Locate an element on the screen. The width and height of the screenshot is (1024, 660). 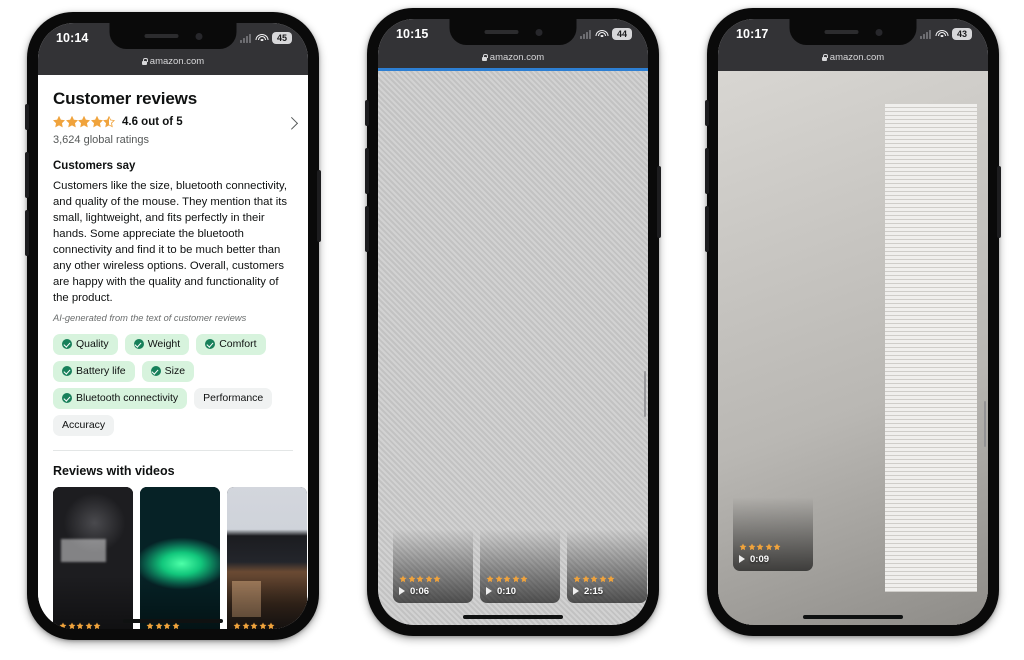
rating-row: 4.6 out of 5 is located at coordinates (176, 122).